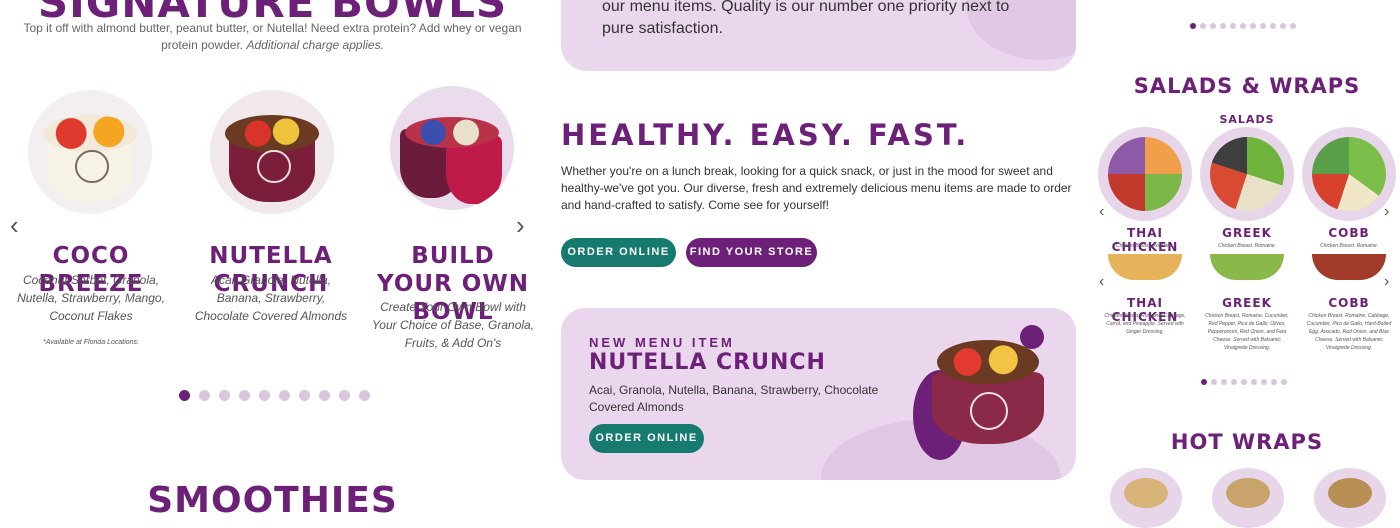 Image resolution: width=1400 pixels, height=528 pixels. What do you see at coordinates (1247, 119) in the screenshot?
I see `salads-subtitle: SALADS` at bounding box center [1247, 119].